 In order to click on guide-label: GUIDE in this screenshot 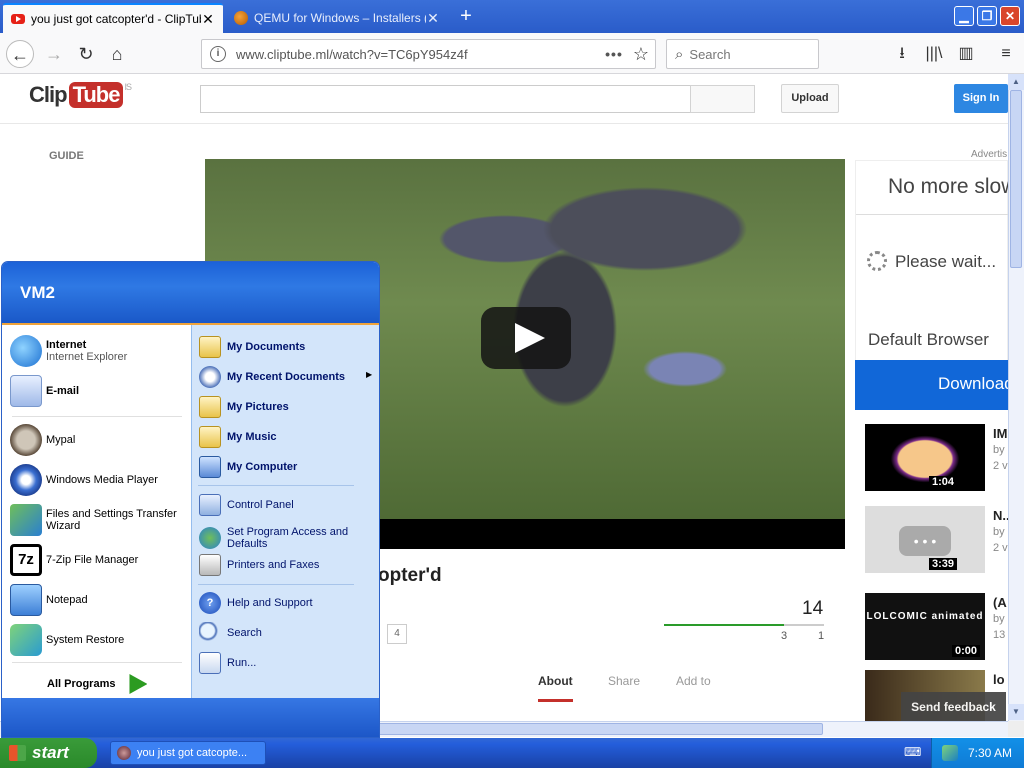, I will do `click(66, 156)`.